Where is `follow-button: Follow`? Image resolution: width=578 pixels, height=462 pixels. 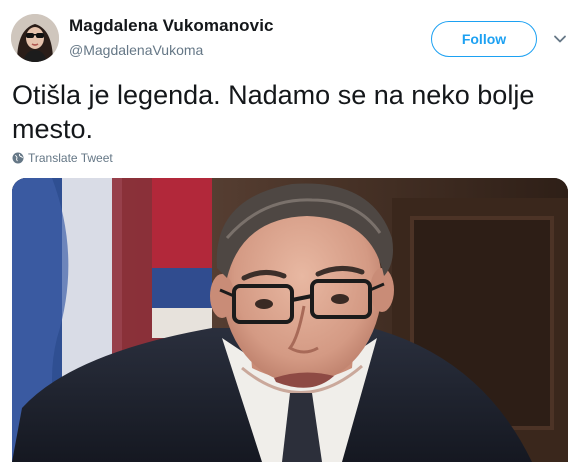 follow-button: Follow is located at coordinates (484, 39).